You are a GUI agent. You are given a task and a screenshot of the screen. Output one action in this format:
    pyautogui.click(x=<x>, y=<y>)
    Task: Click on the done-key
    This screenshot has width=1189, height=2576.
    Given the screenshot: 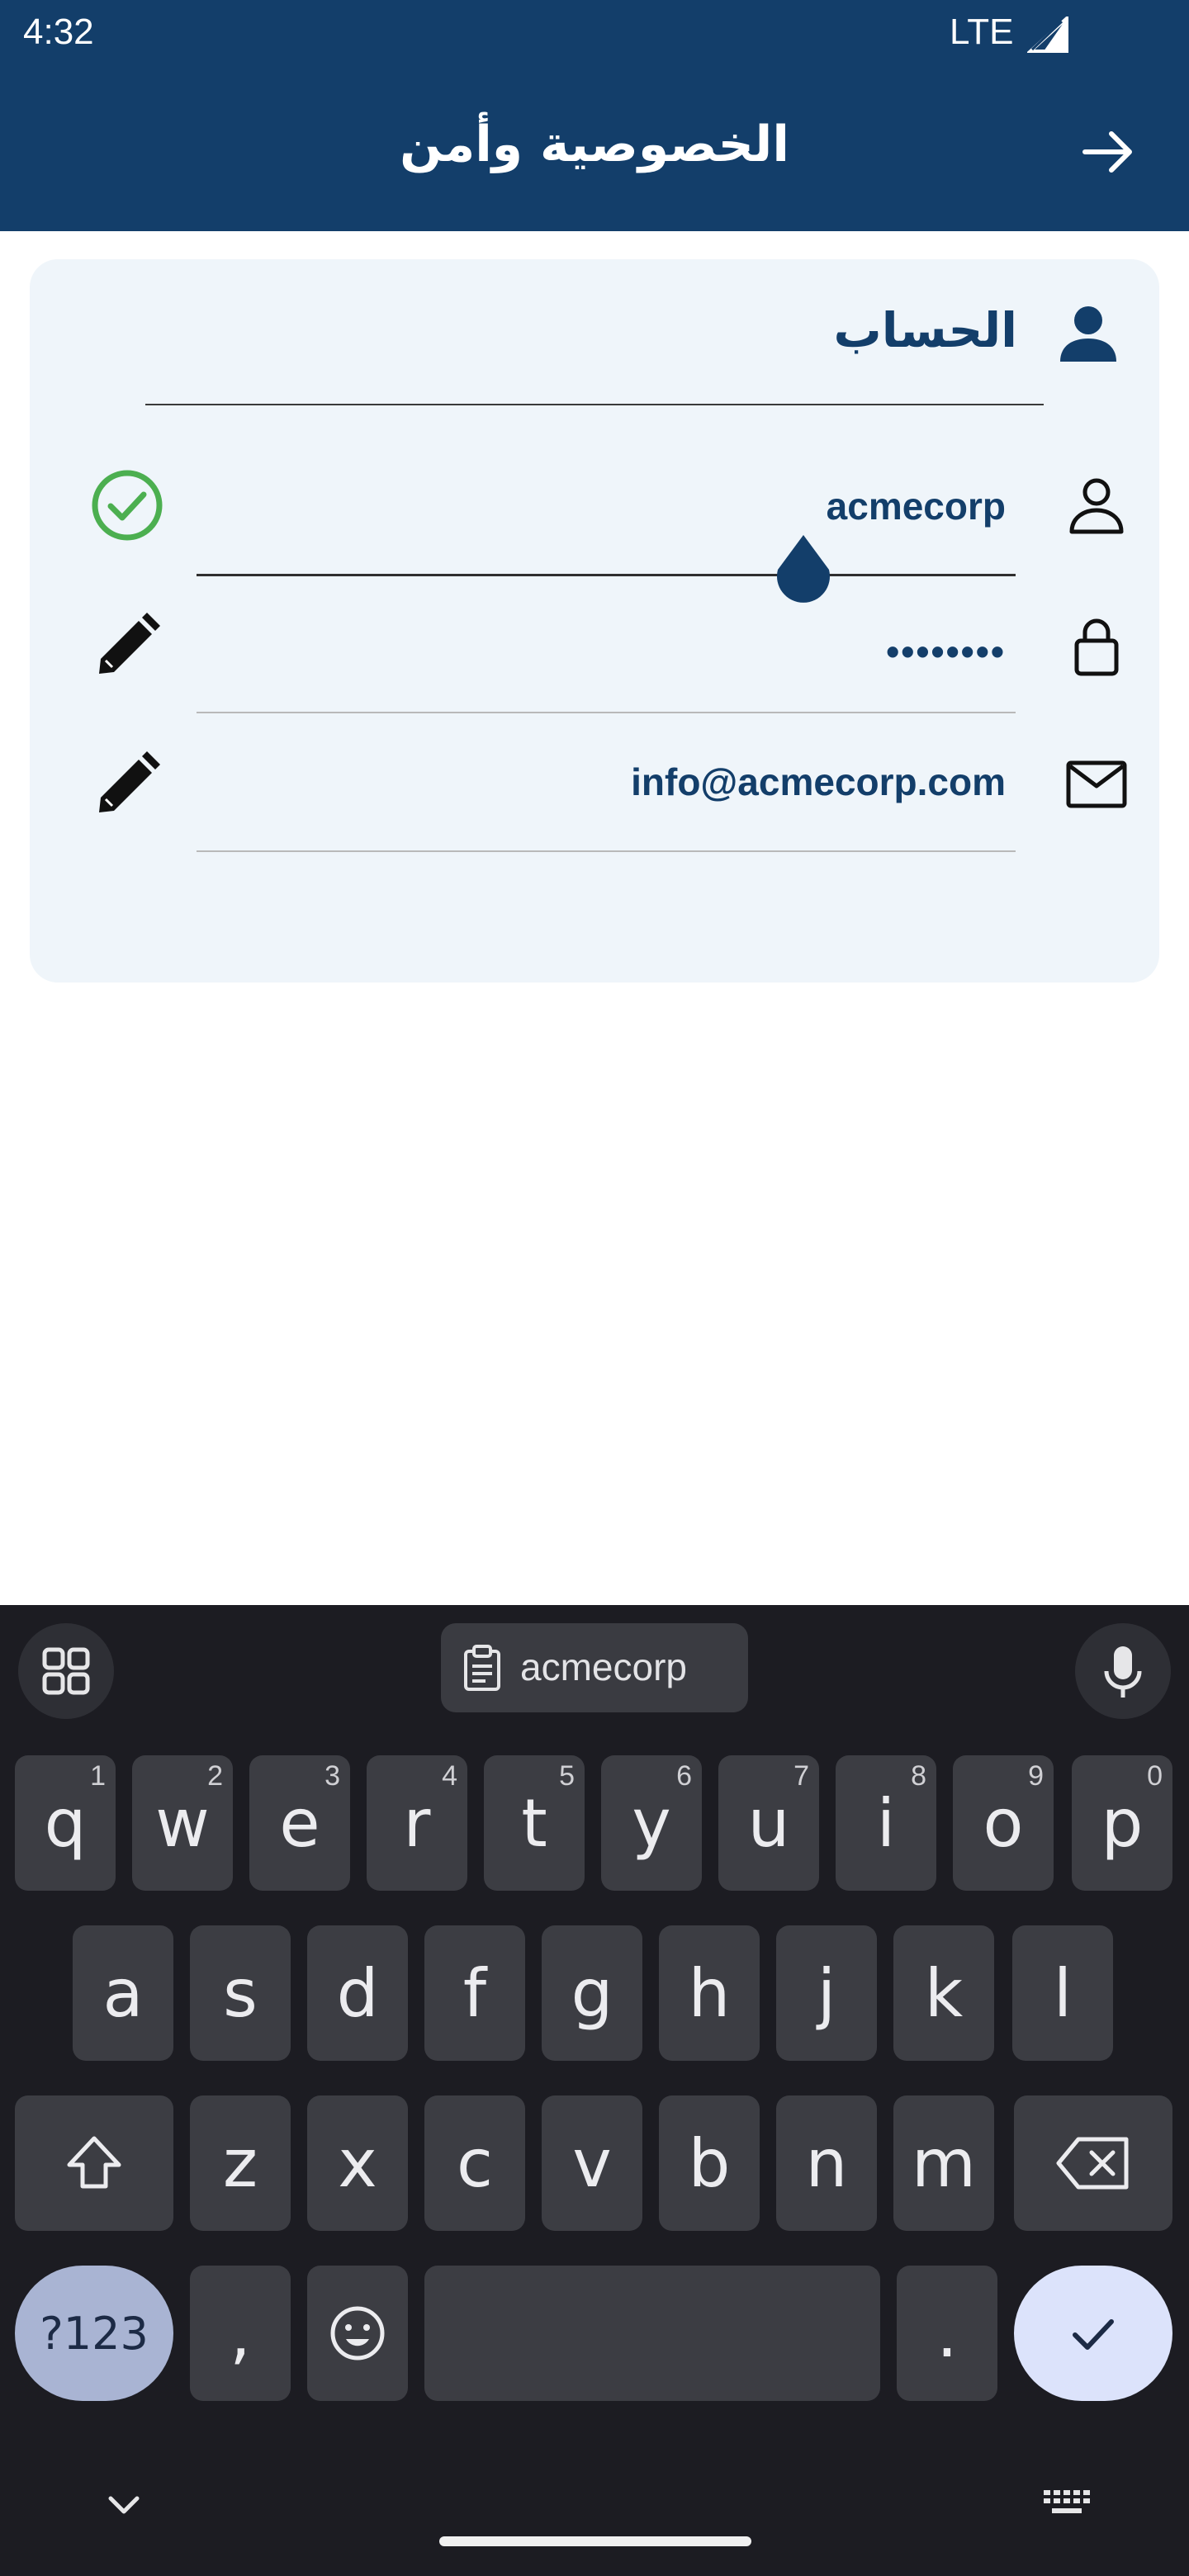 What is the action you would take?
    pyautogui.click(x=1093, y=2333)
    